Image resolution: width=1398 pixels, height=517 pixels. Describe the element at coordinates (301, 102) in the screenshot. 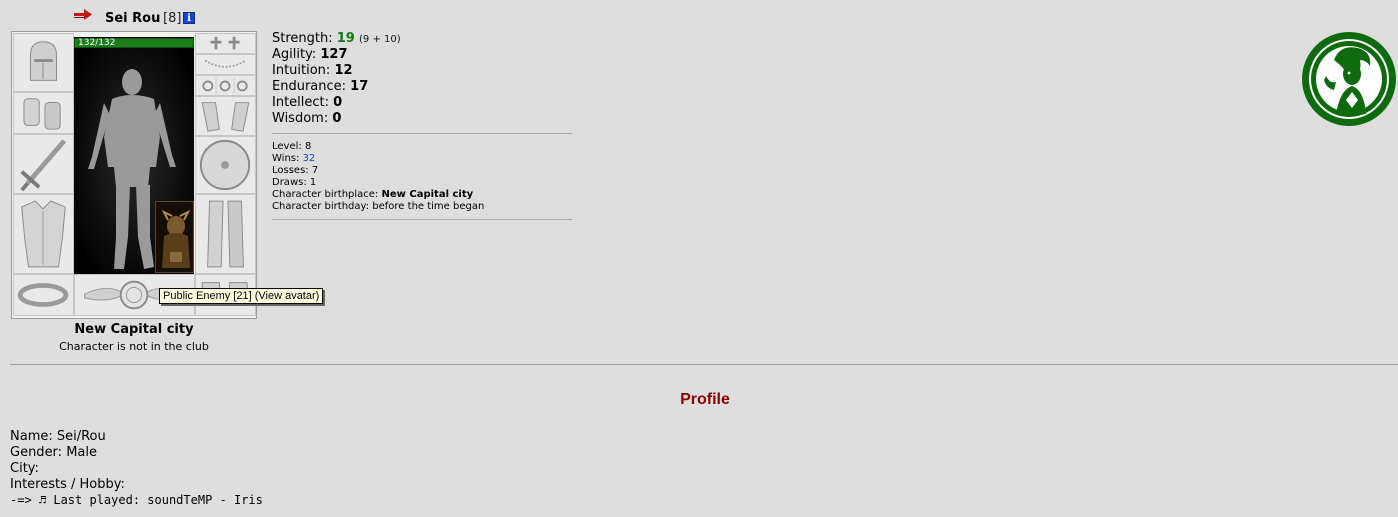

I see `stat-label: Intellect:` at that location.